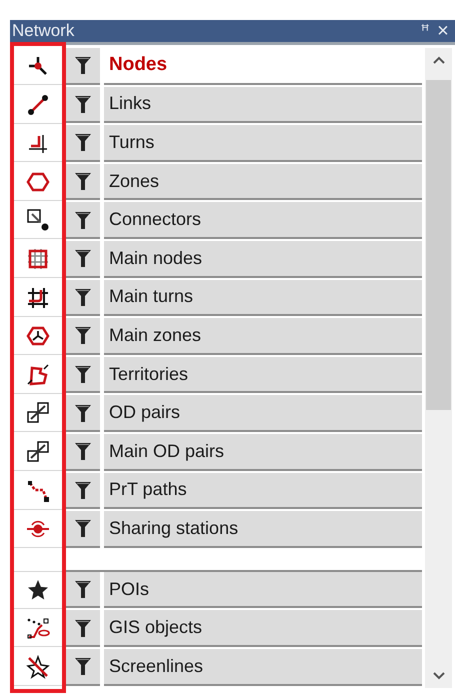 The width and height of the screenshot is (455, 695). I want to click on layer-item: Main OD pairs, so click(263, 452).